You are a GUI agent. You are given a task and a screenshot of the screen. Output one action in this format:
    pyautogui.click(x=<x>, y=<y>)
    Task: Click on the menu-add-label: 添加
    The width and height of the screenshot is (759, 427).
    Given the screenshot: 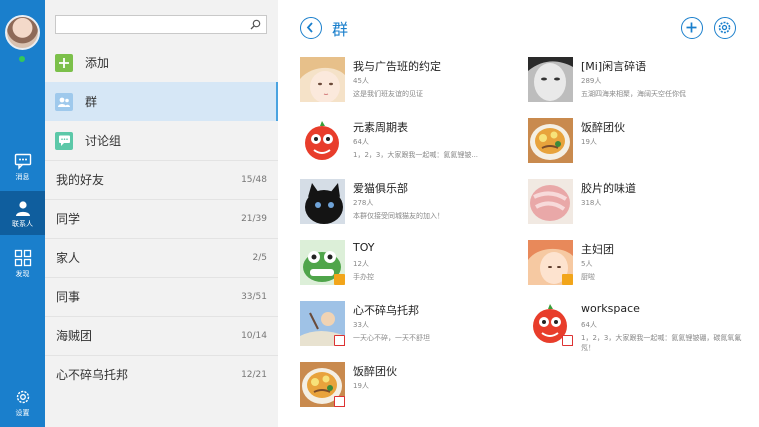 What is the action you would take?
    pyautogui.click(x=97, y=63)
    